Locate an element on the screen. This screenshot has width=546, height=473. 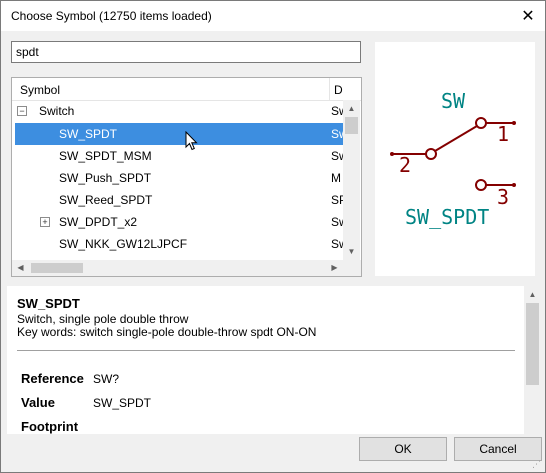
pin-number-2: 2 is located at coordinates (405, 165).